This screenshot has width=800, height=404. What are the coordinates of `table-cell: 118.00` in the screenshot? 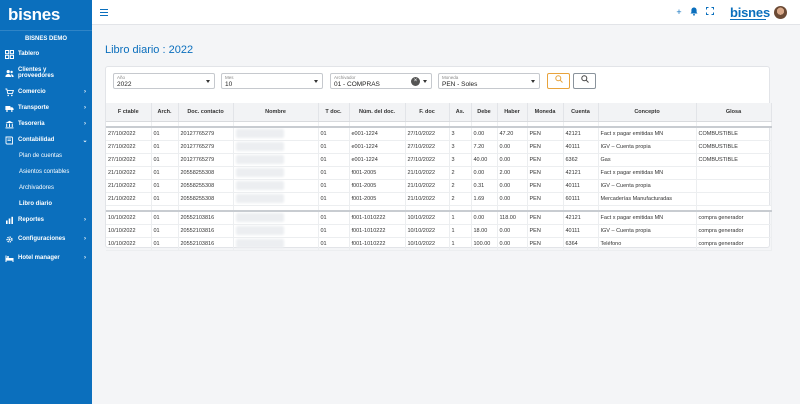 It's located at (512, 218).